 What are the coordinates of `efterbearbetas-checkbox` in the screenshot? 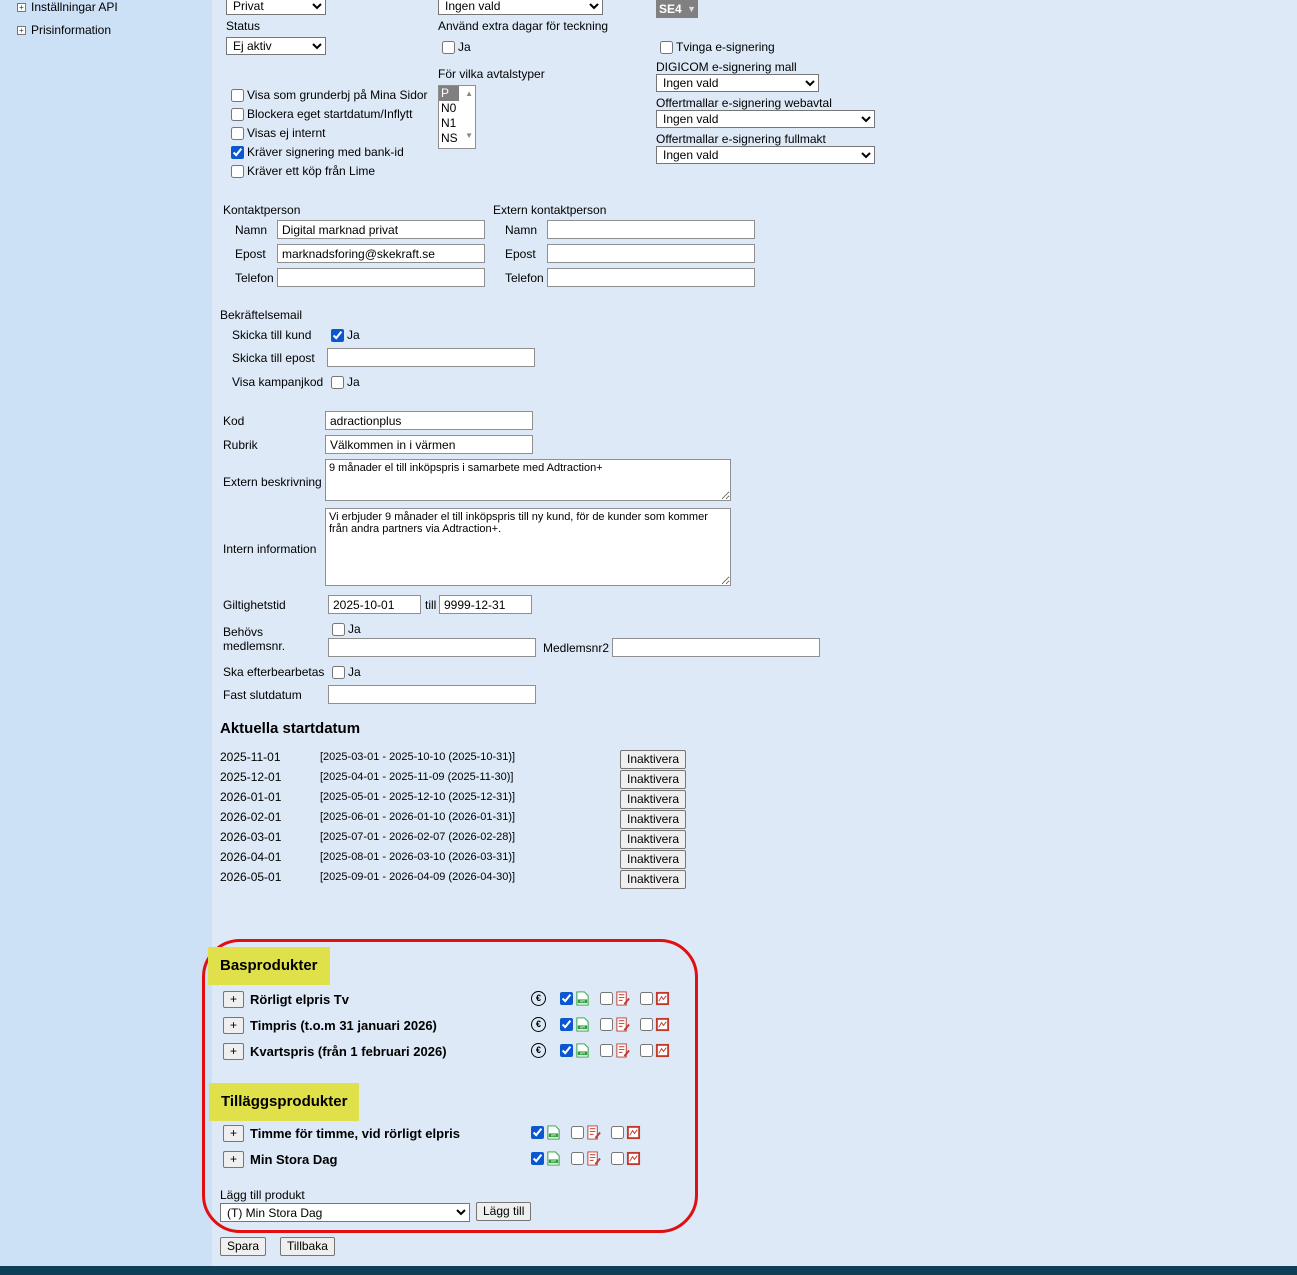 It's located at (338, 672).